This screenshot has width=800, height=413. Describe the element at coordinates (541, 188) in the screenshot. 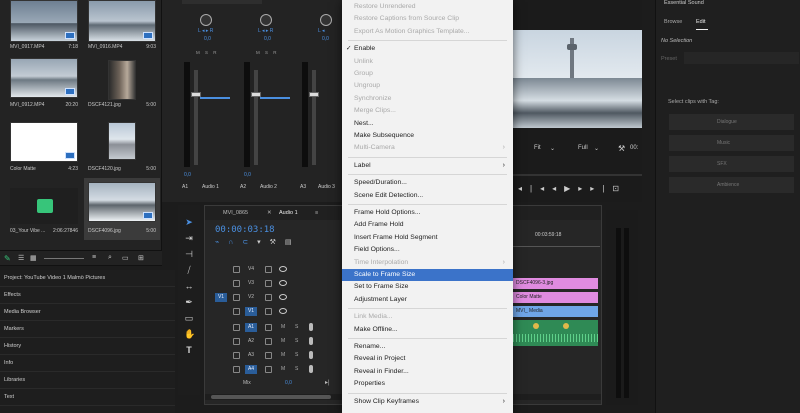

I see `mark-in-icon: |◂` at that location.